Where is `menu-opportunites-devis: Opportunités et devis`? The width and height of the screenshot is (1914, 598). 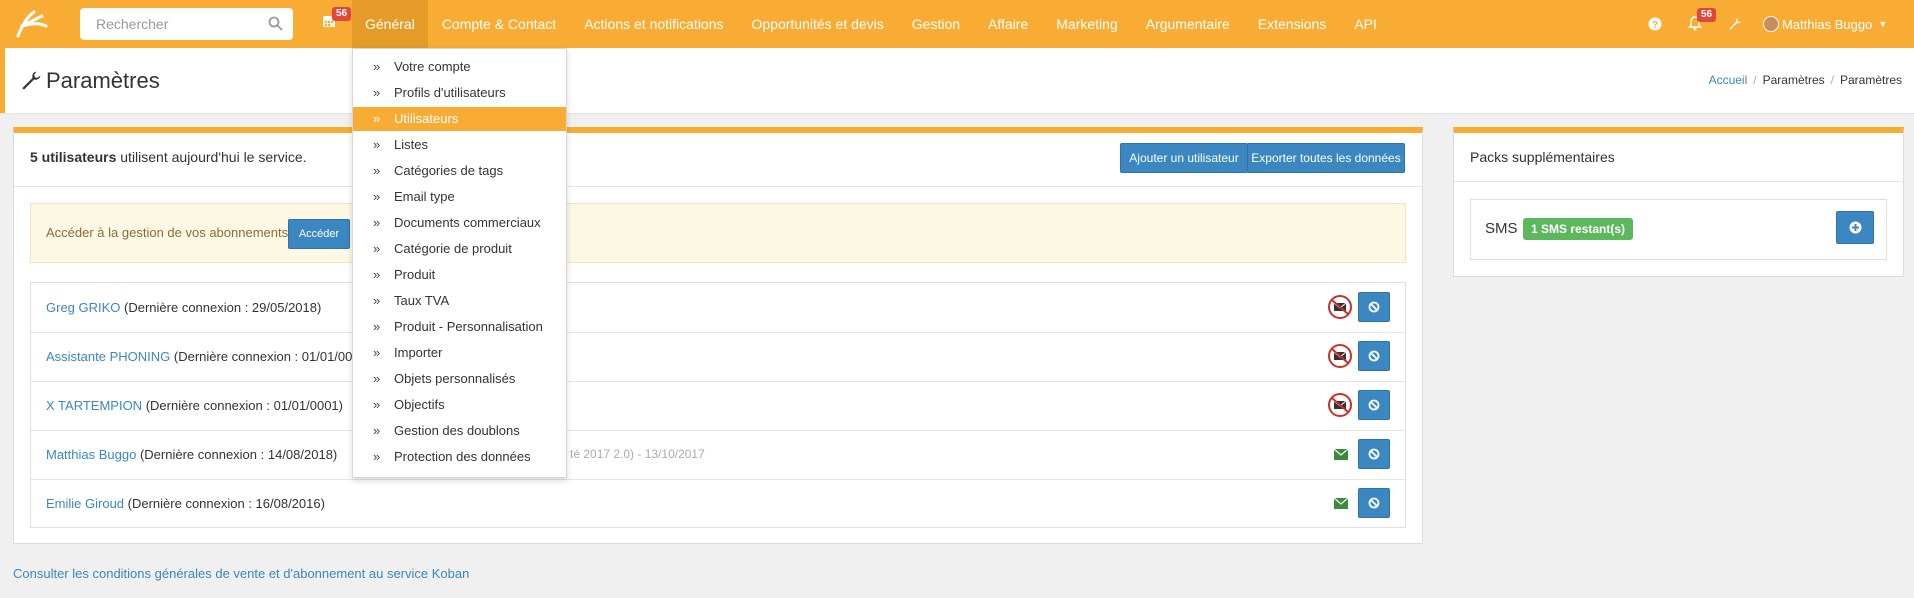
menu-opportunites-devis: Opportunités et devis is located at coordinates (818, 24).